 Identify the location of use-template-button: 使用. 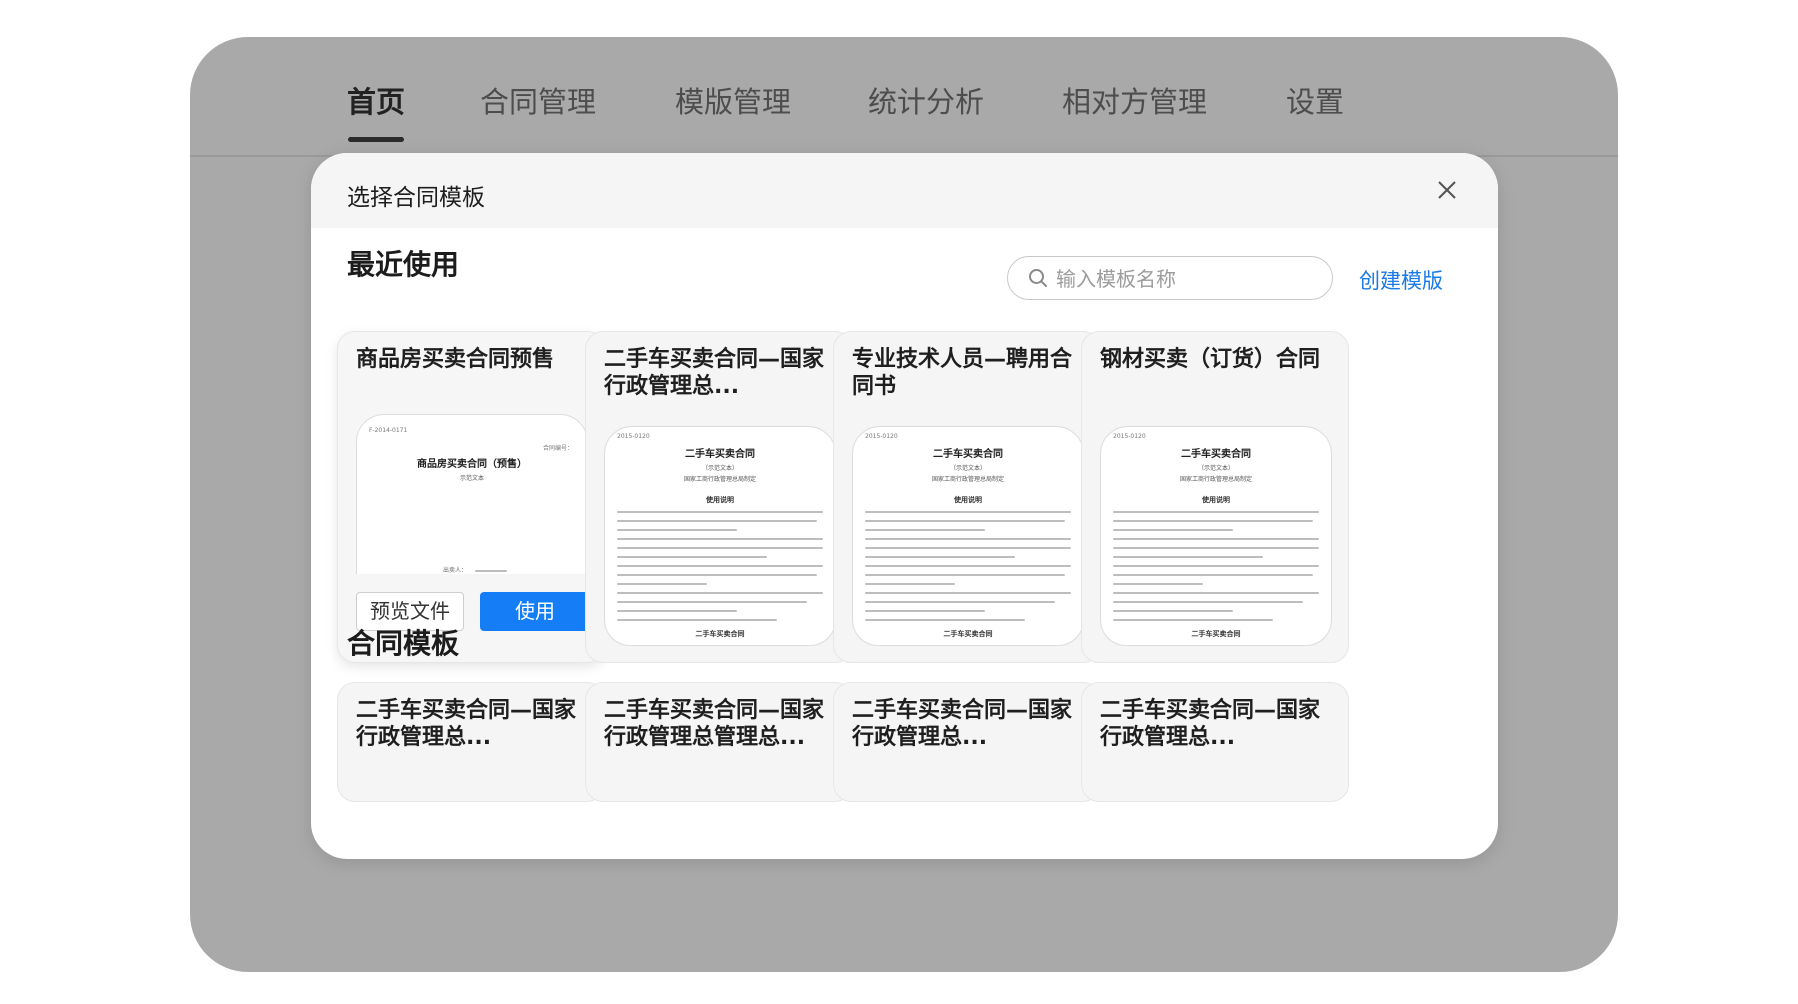
(535, 611).